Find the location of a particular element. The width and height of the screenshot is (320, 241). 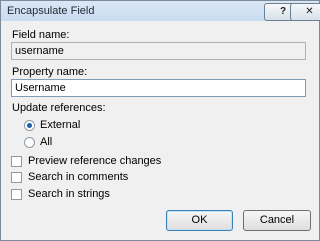

close-button: ✕ is located at coordinates (305, 12).